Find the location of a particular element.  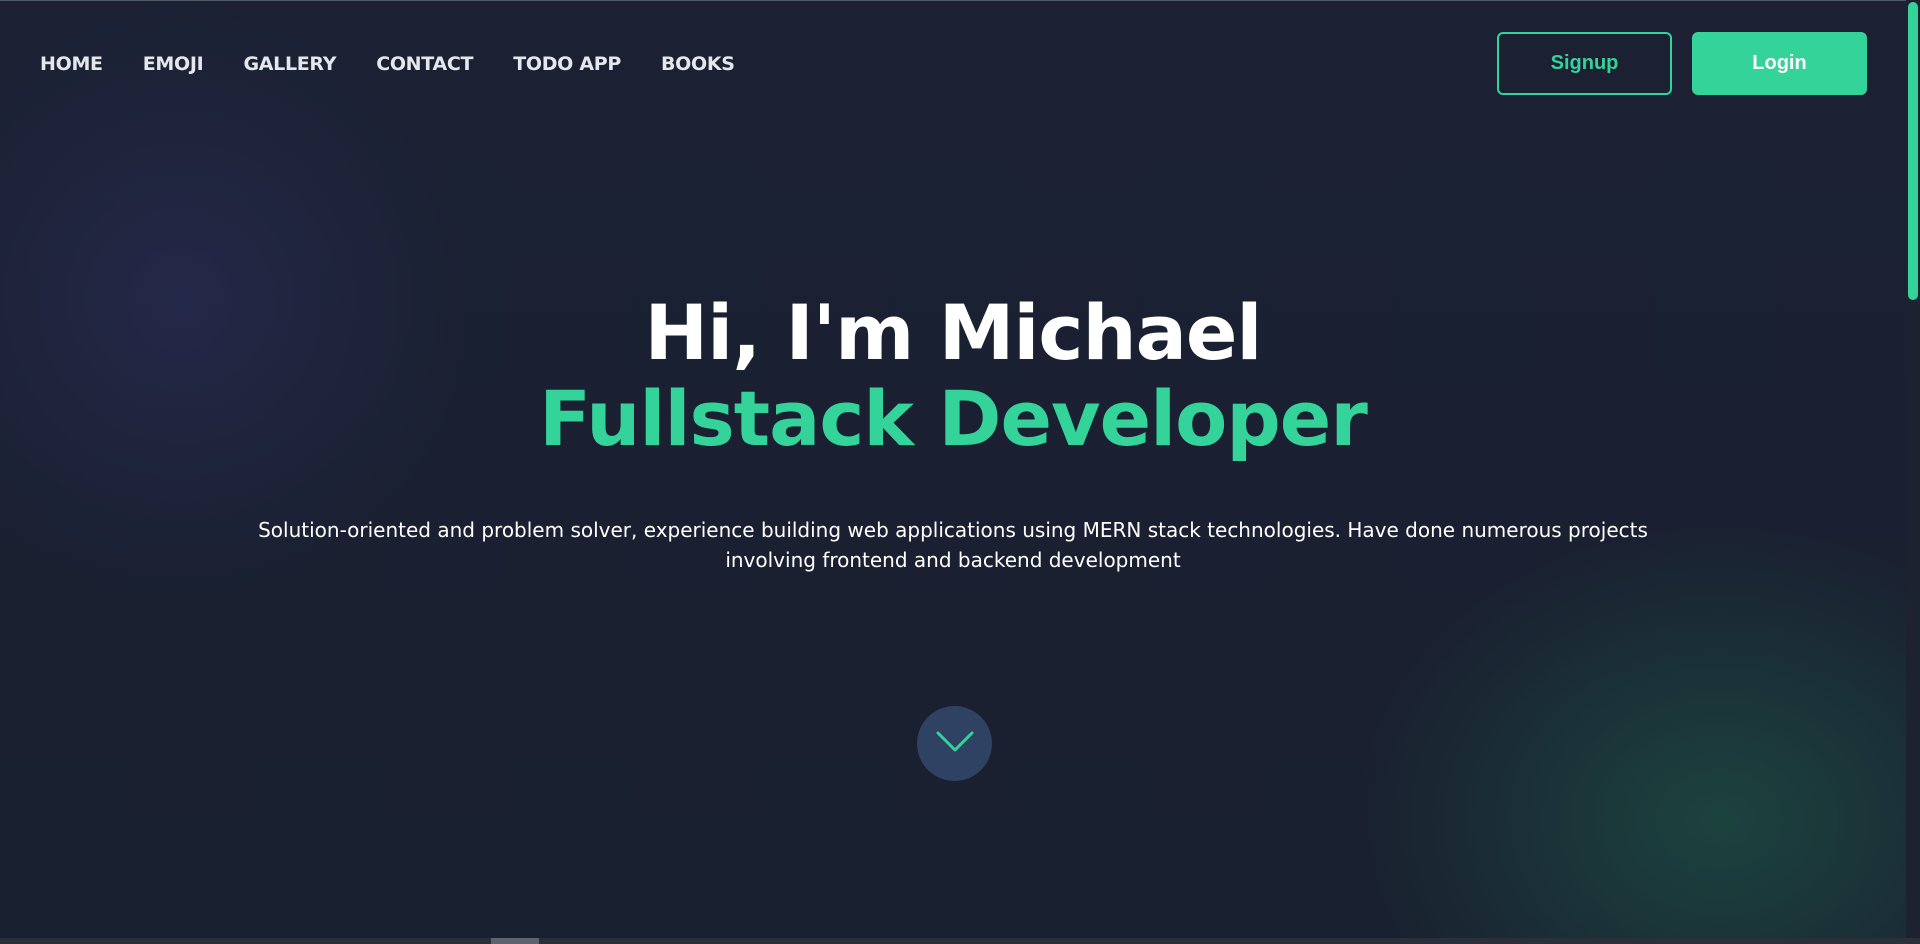

chevron-down-icon is located at coordinates (955, 744).